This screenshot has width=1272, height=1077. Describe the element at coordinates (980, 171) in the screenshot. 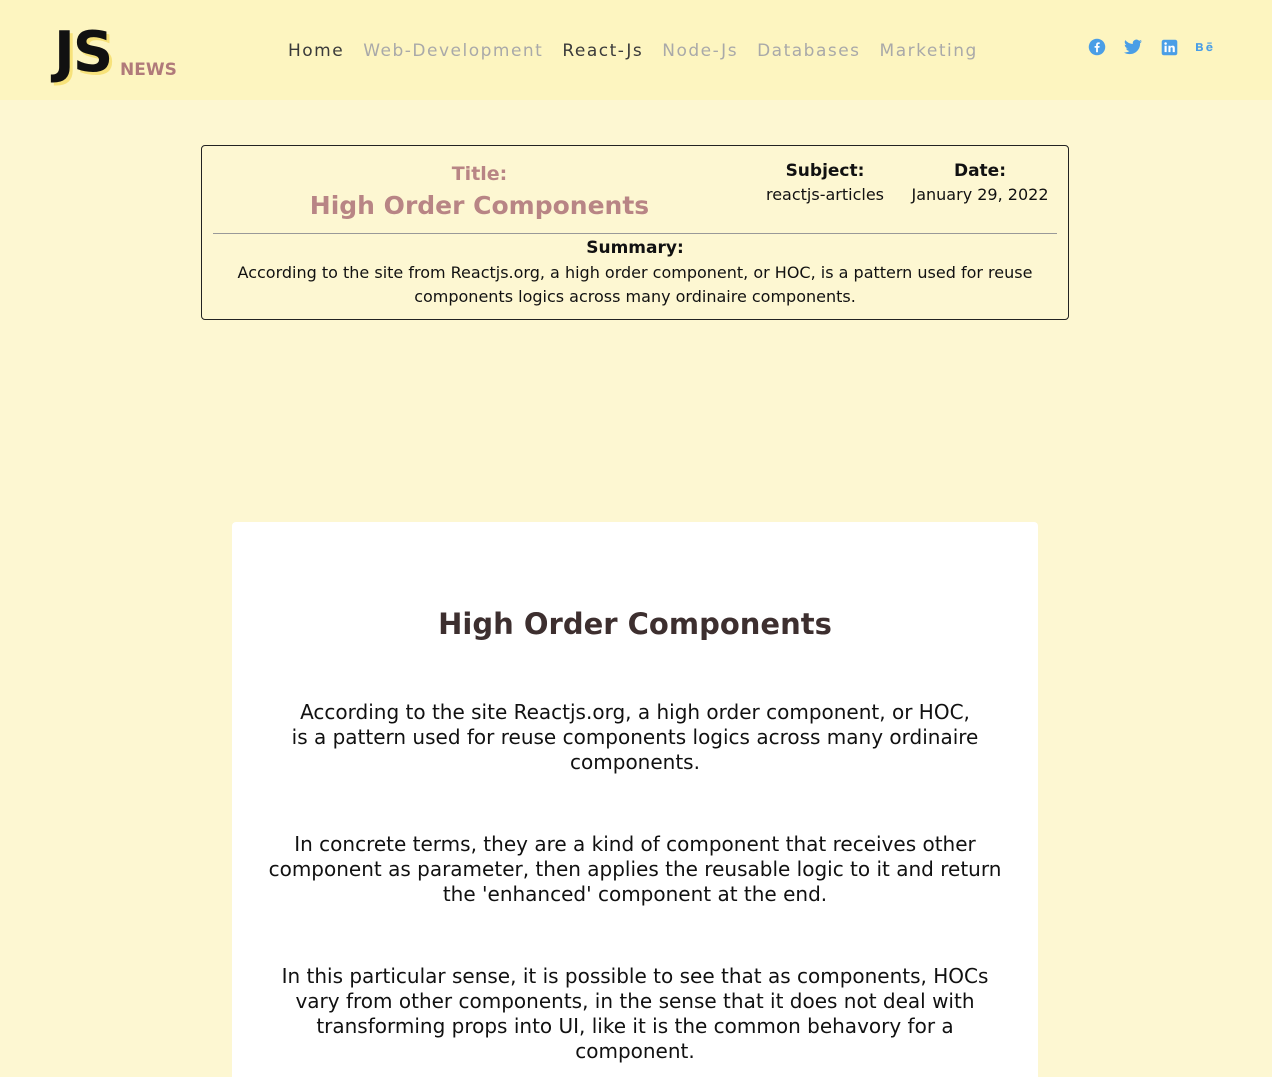

I see `date-label: Date:` at that location.